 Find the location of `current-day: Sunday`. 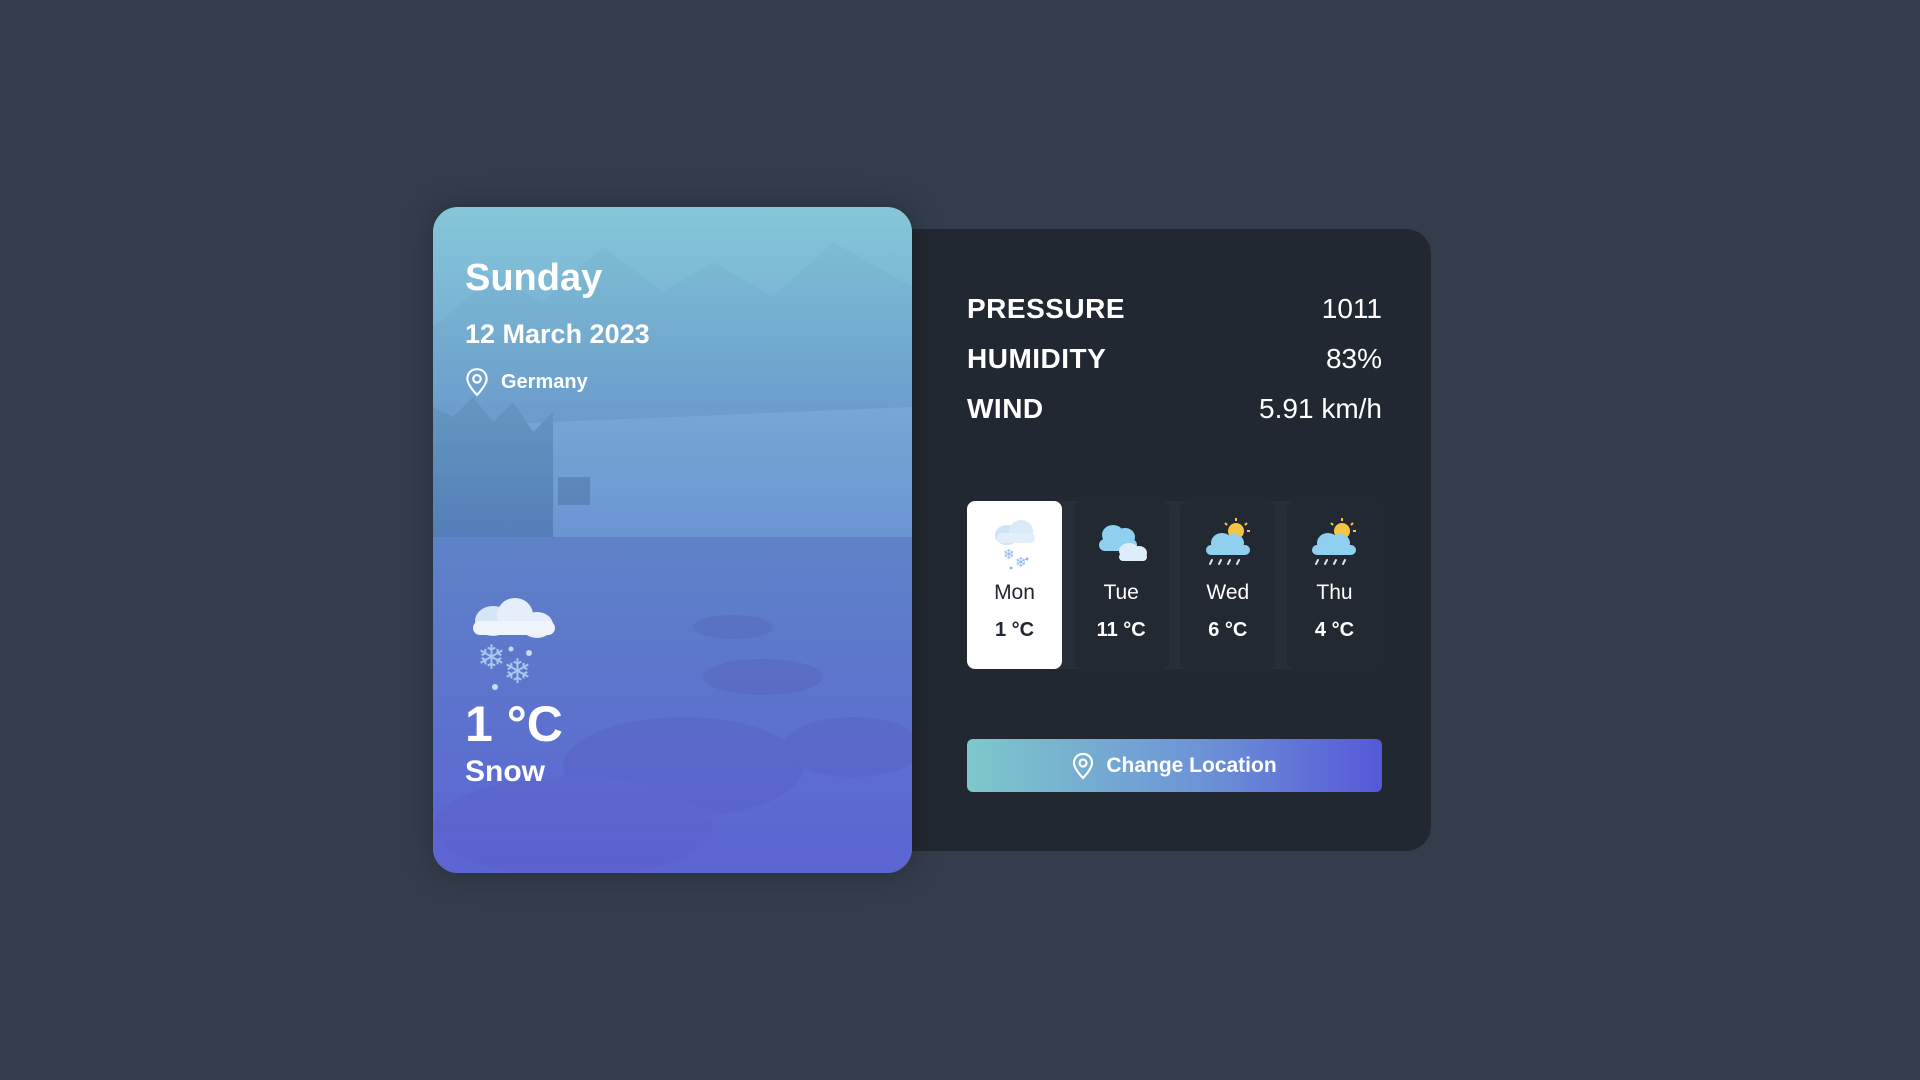

current-day: Sunday is located at coordinates (534, 278).